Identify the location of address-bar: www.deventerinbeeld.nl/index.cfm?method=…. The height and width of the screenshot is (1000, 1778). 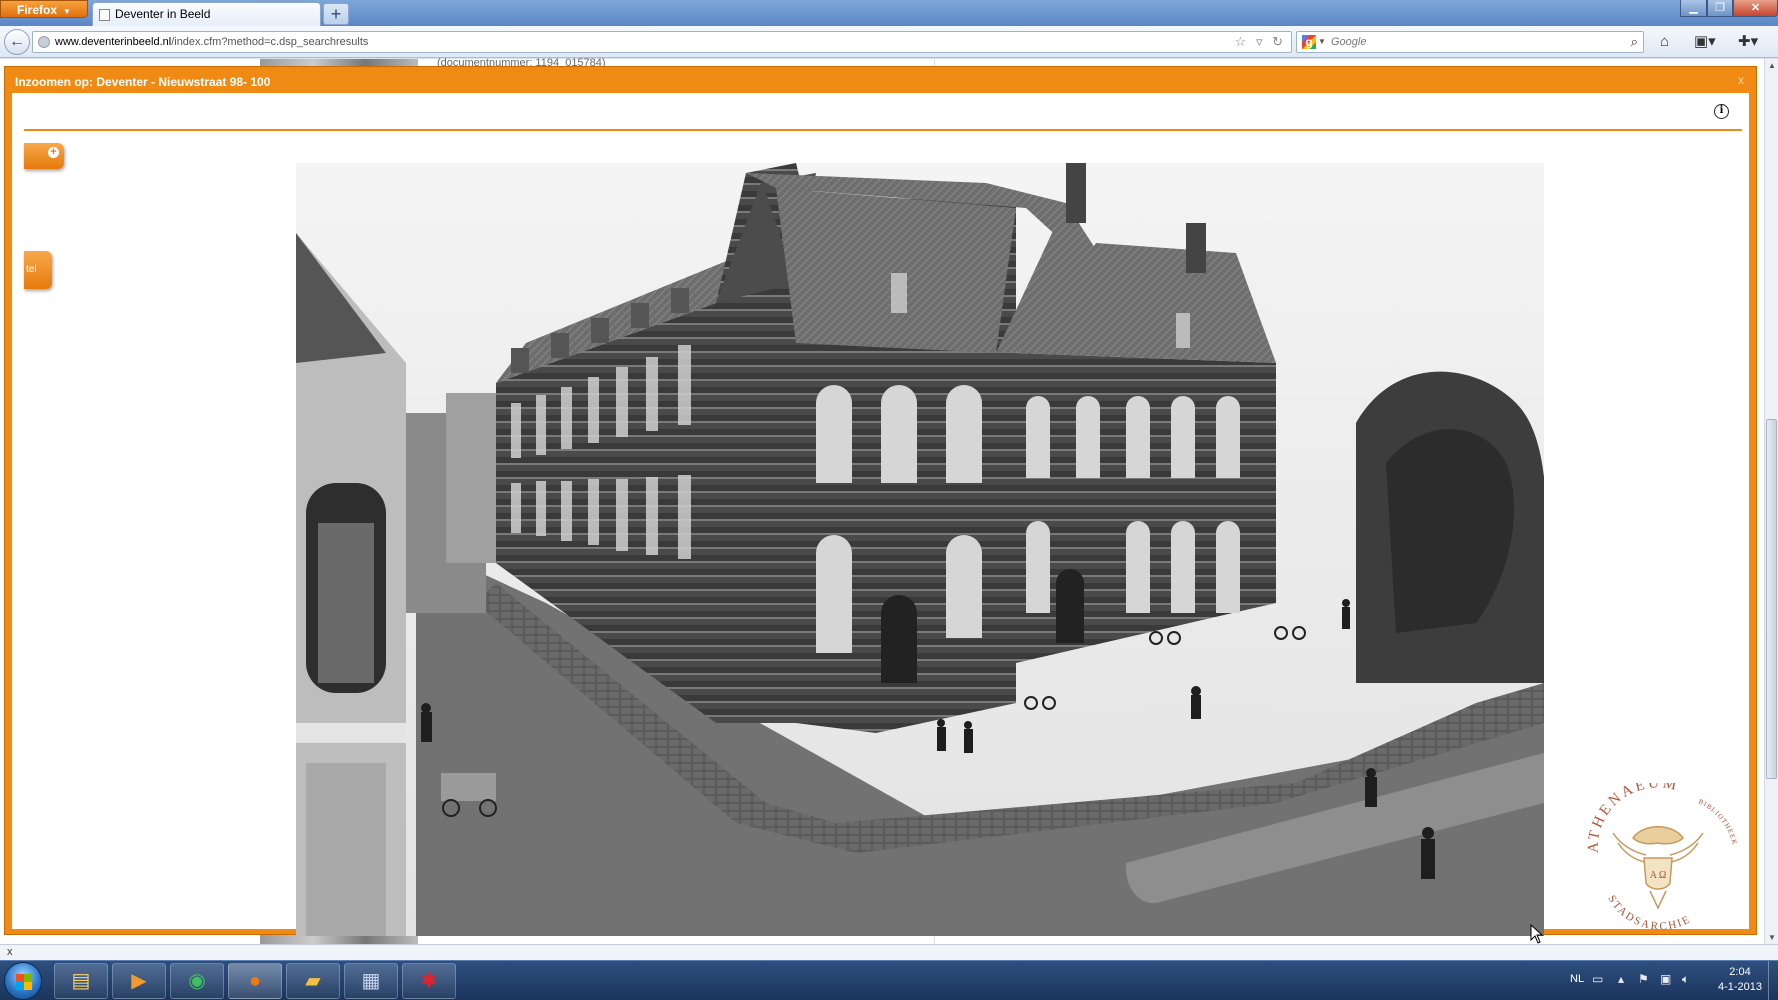
(662, 42).